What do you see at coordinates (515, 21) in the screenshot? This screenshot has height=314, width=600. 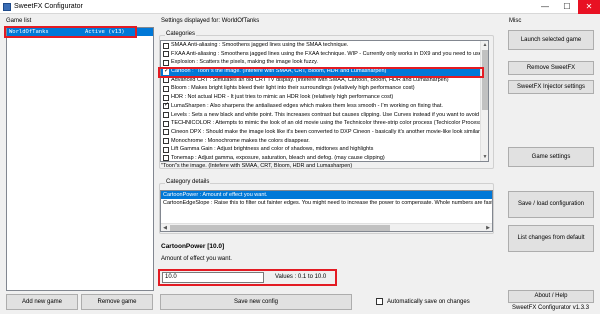 I see `misc-label: Misc` at bounding box center [515, 21].